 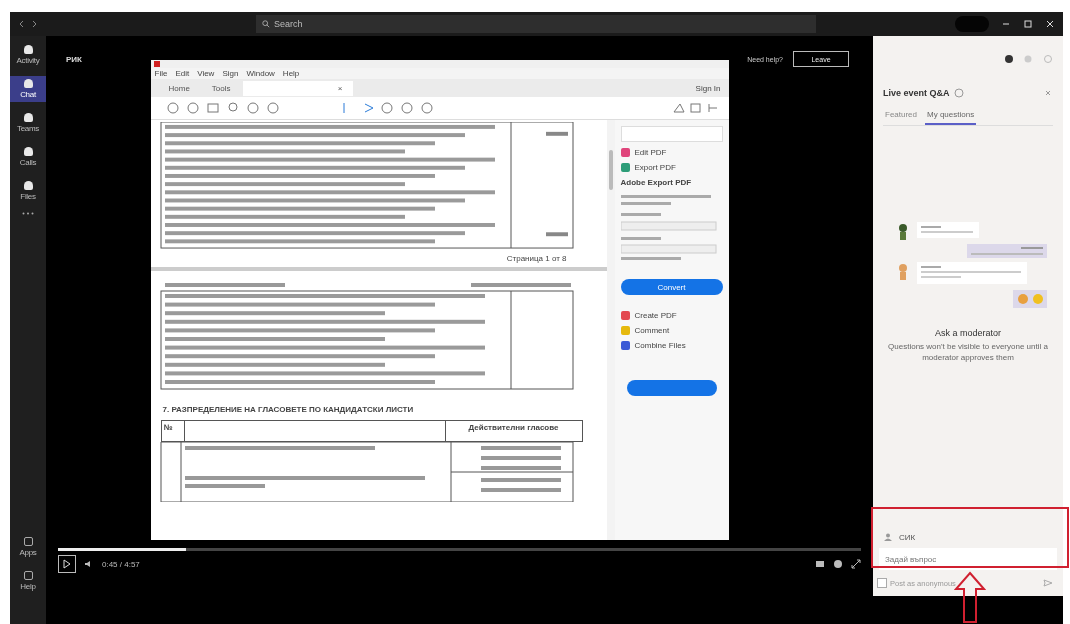 I want to click on tool-item: Edit PDF, so click(x=671, y=152).